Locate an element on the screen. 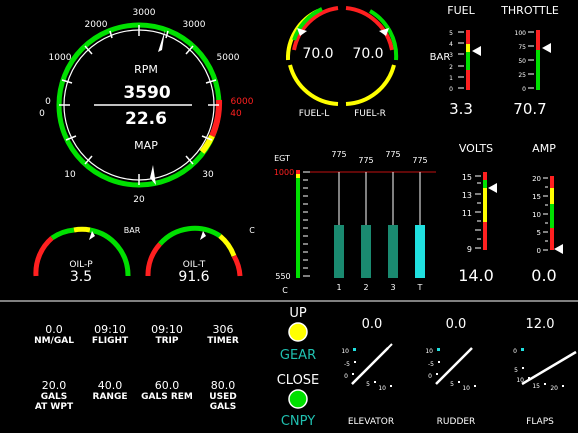 Image resolution: width=578 pixels, height=433 pixels. rpm-tick-4000: 3000 is located at coordinates (194, 25).